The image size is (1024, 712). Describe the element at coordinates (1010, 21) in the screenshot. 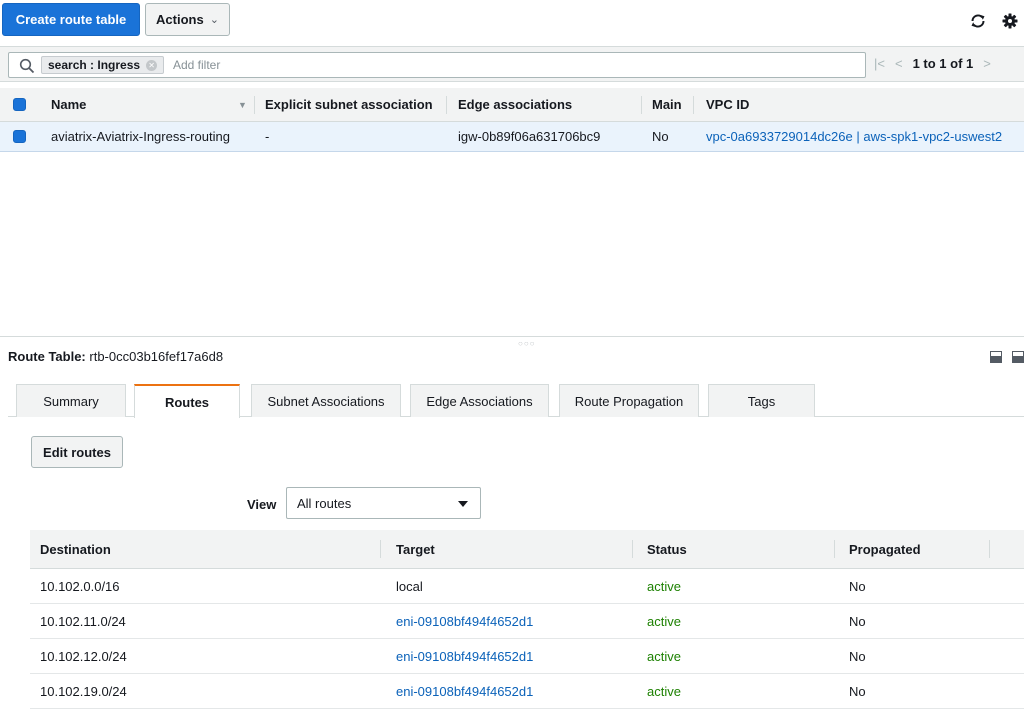

I see `gear-icon` at that location.